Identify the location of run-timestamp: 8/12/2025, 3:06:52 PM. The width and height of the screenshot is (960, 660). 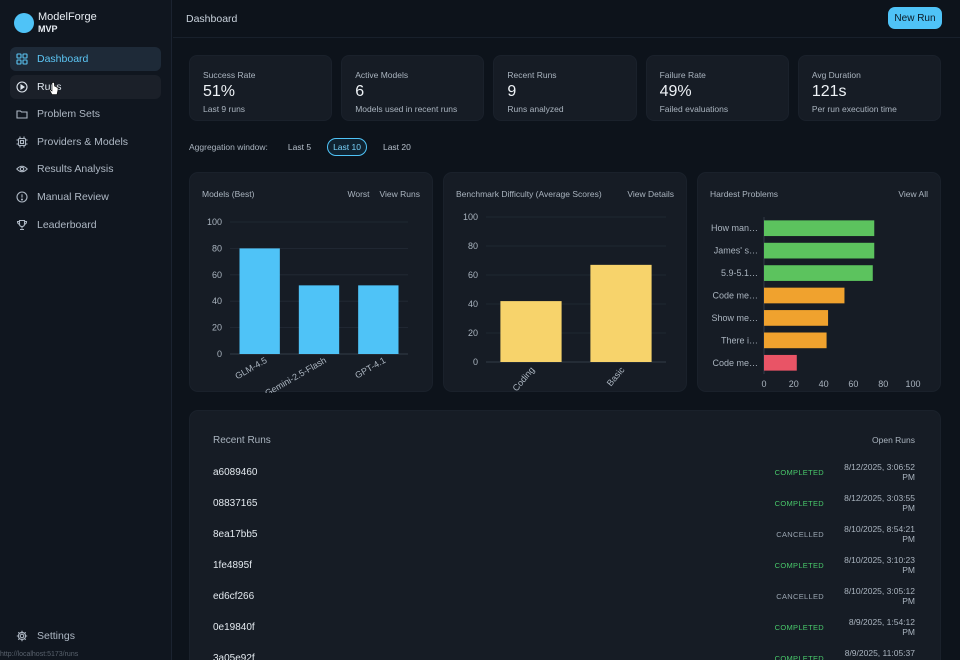
(879, 472).